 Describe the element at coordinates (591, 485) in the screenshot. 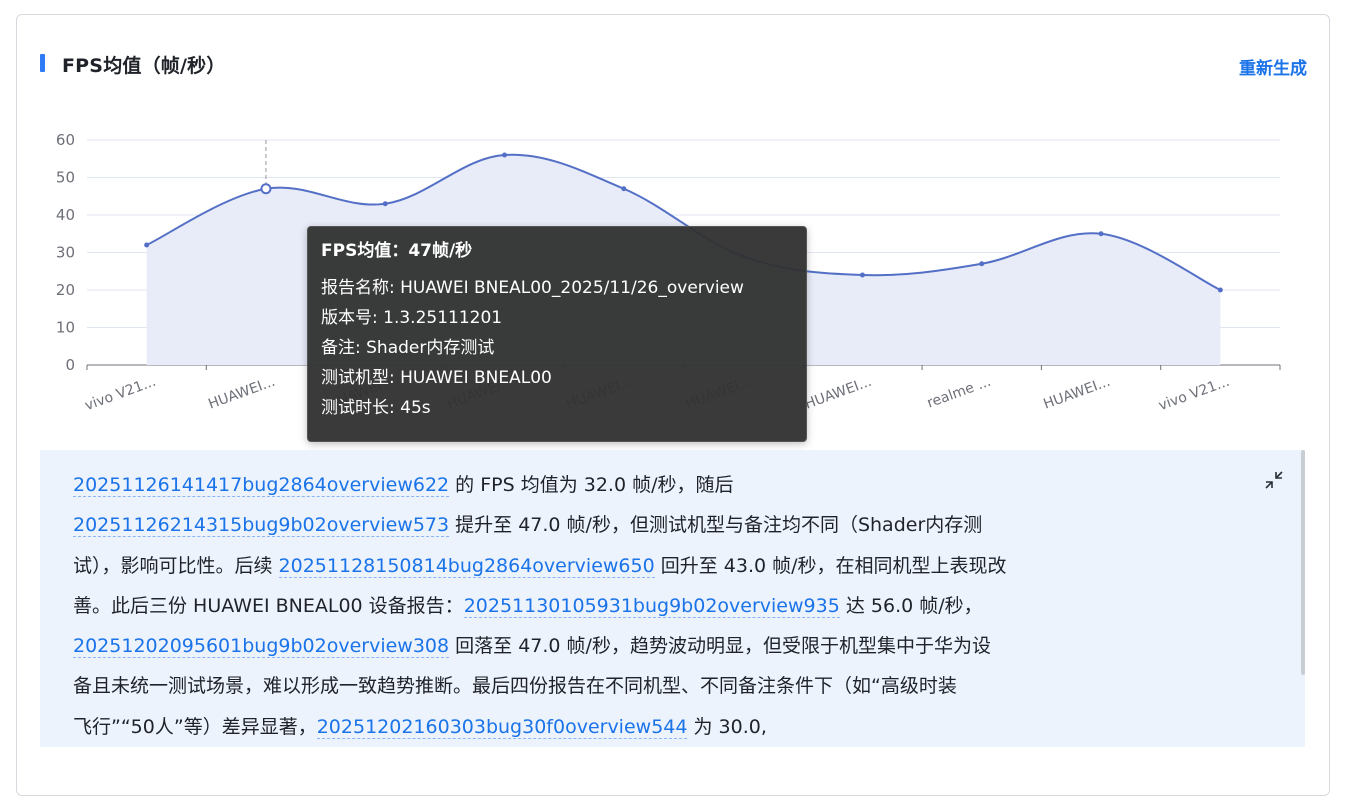

I see `summary-text-span: 的 FPS 均值为 32.0 帧/秒，随后` at that location.